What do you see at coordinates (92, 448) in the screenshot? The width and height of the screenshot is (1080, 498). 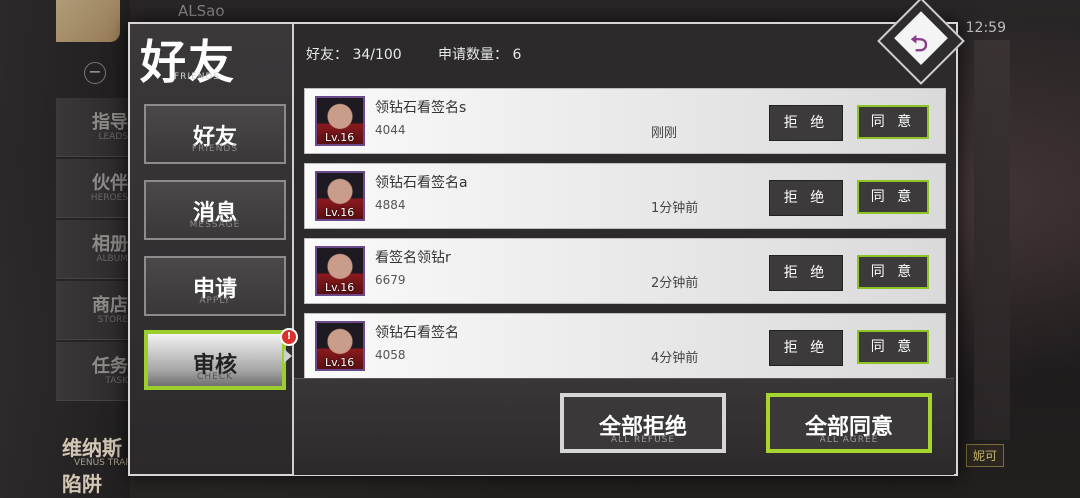 I see `event-banner-title: 维纳斯` at bounding box center [92, 448].